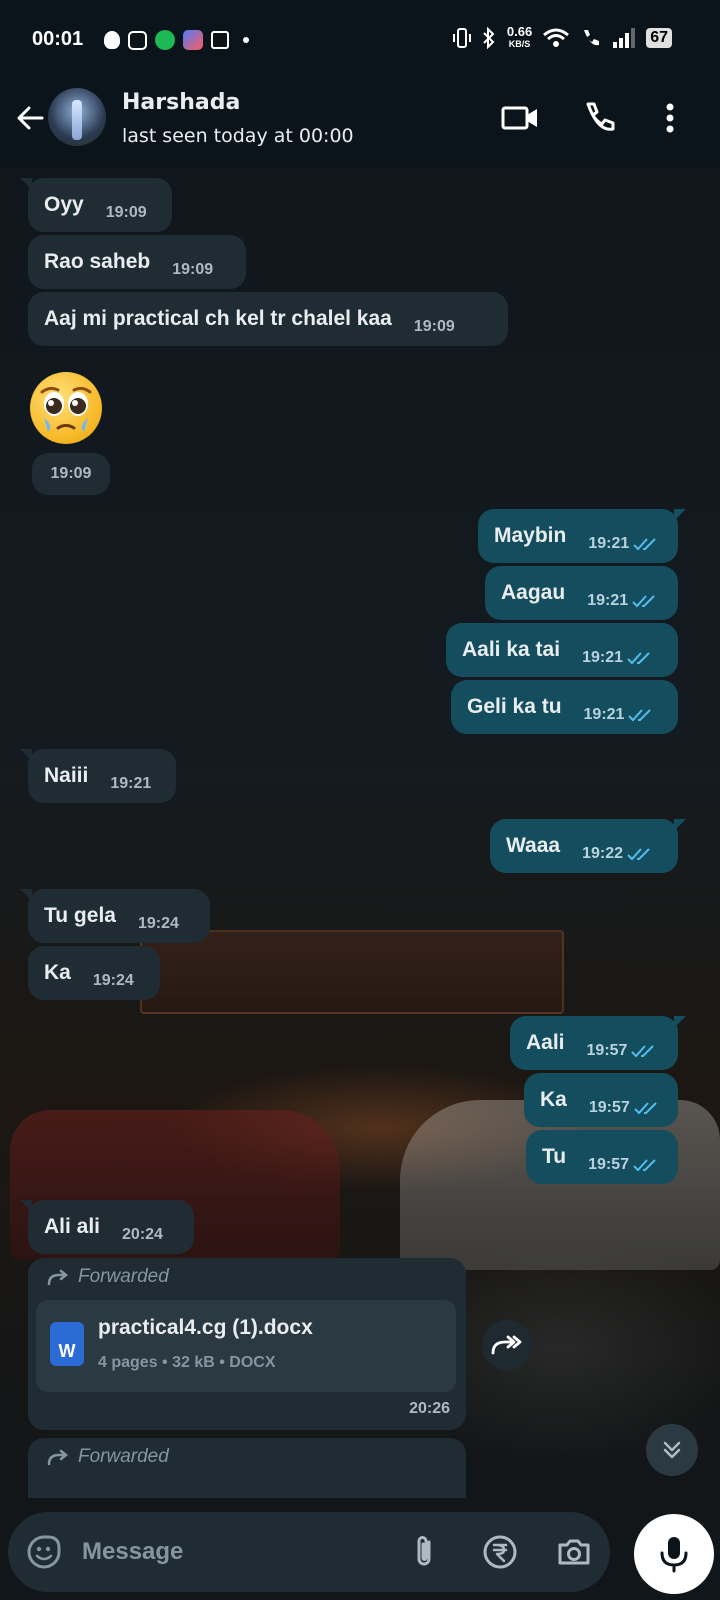  Describe the element at coordinates (519, 36) in the screenshot. I see `network-speed: 0.66 KB/S` at that location.